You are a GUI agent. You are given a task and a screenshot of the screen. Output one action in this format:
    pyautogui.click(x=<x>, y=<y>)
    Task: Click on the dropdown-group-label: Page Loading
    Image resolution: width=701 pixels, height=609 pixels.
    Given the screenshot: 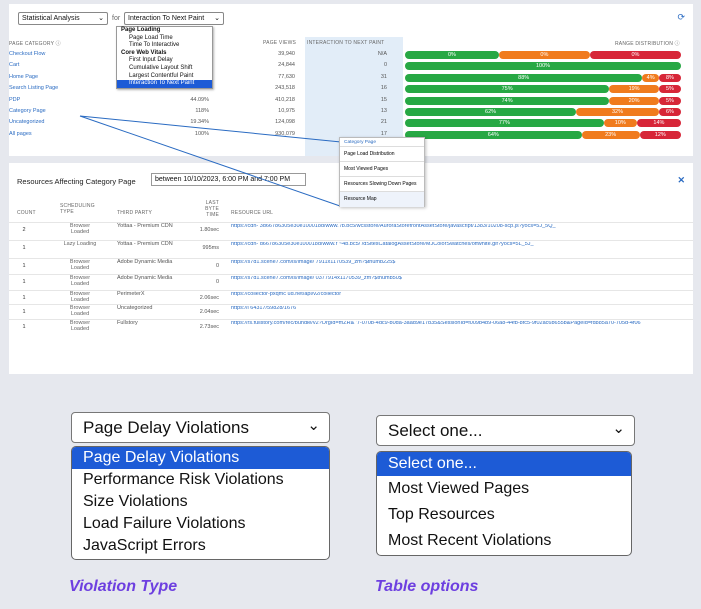 What is the action you would take?
    pyautogui.click(x=141, y=30)
    